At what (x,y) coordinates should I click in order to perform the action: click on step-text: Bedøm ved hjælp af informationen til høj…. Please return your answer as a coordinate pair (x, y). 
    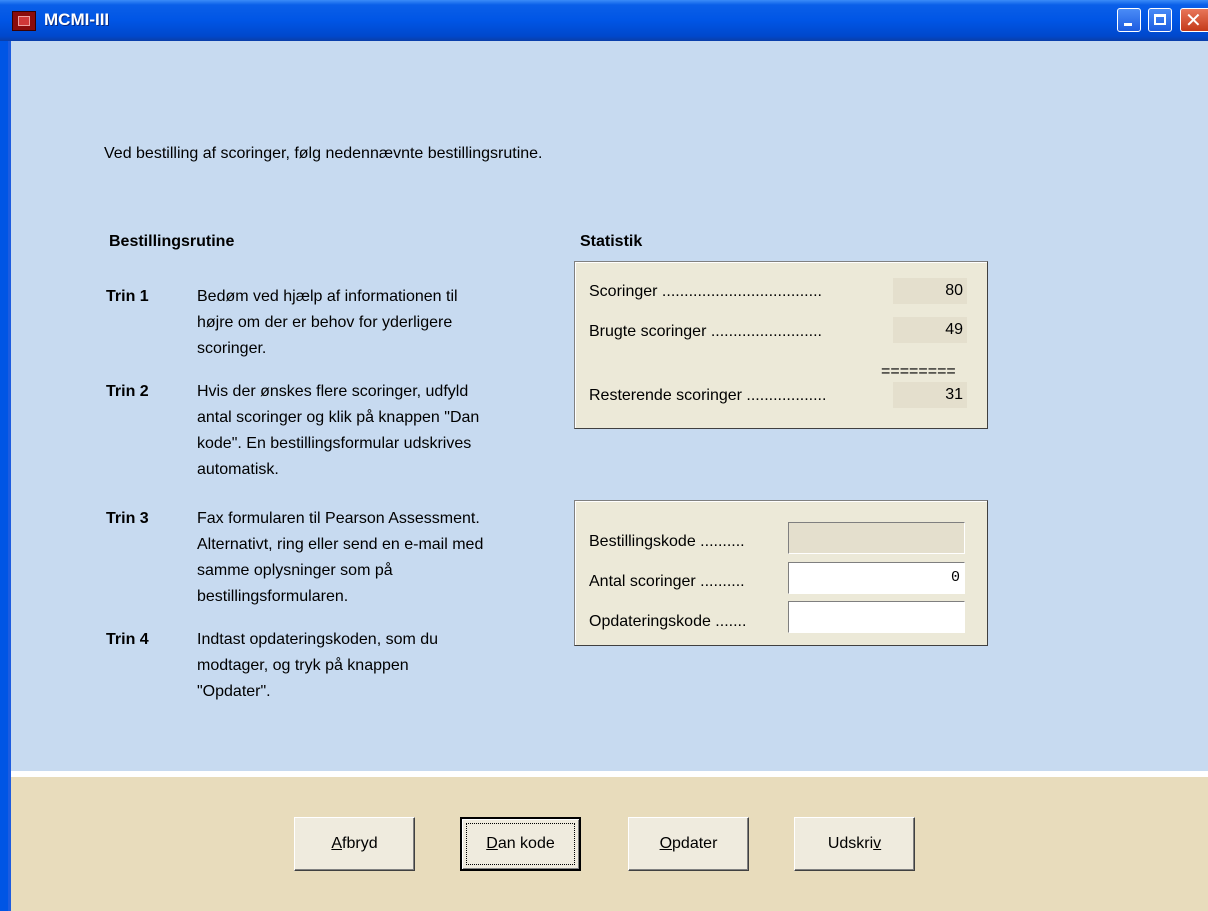
    Looking at the image, I should click on (382, 323).